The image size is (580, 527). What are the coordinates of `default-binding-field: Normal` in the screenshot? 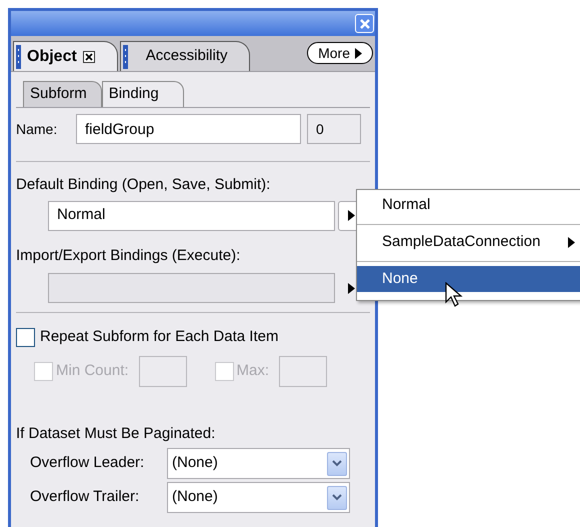 It's located at (191, 215).